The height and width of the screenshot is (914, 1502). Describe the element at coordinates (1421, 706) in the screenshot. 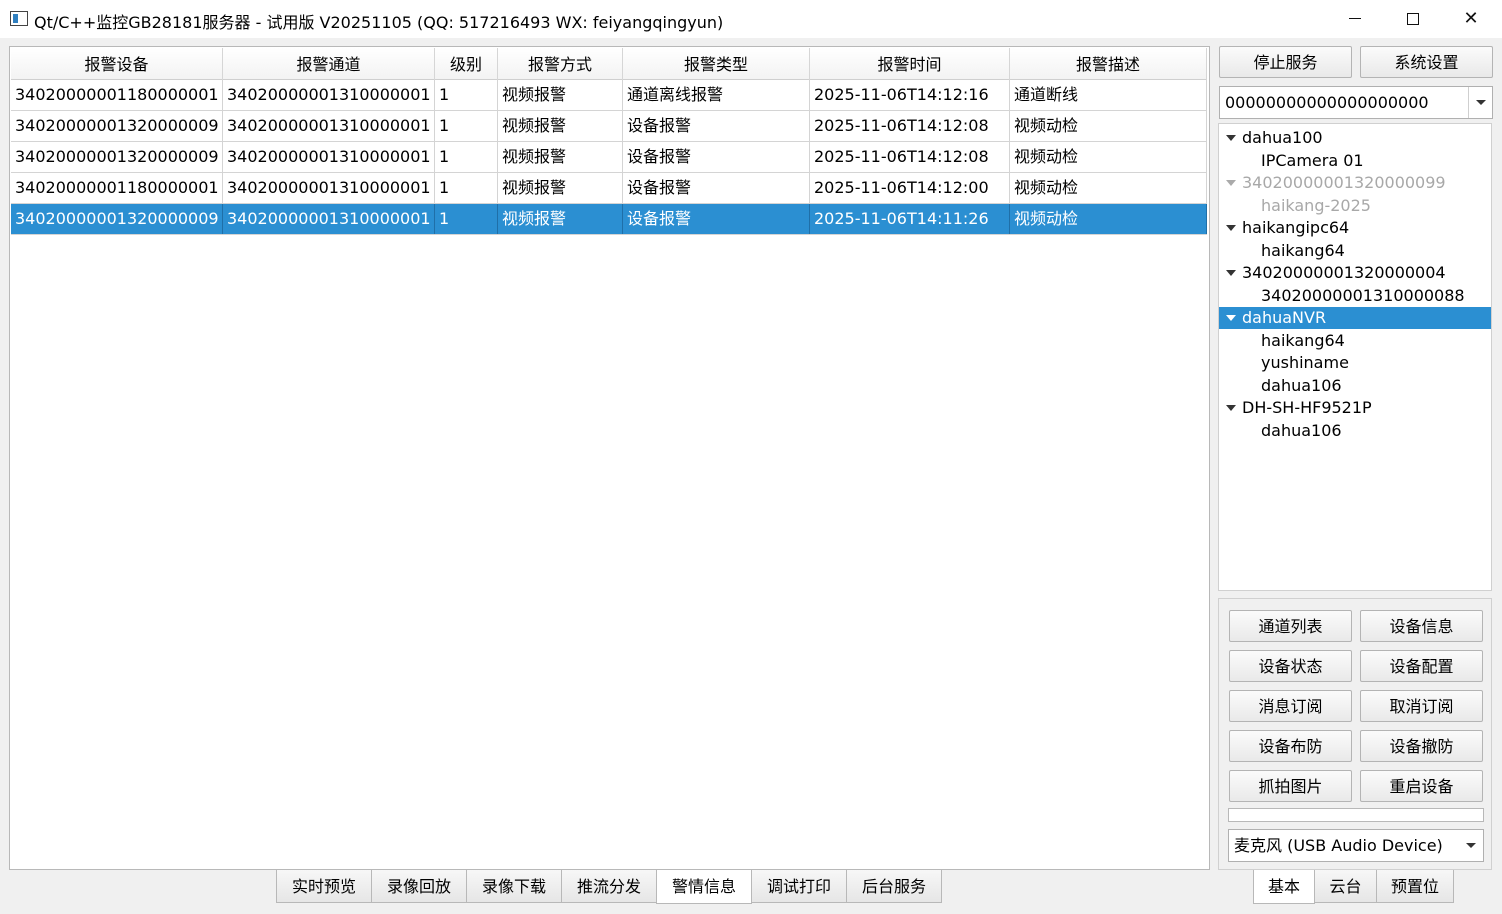

I see `device-action-button: 取消订阅` at that location.